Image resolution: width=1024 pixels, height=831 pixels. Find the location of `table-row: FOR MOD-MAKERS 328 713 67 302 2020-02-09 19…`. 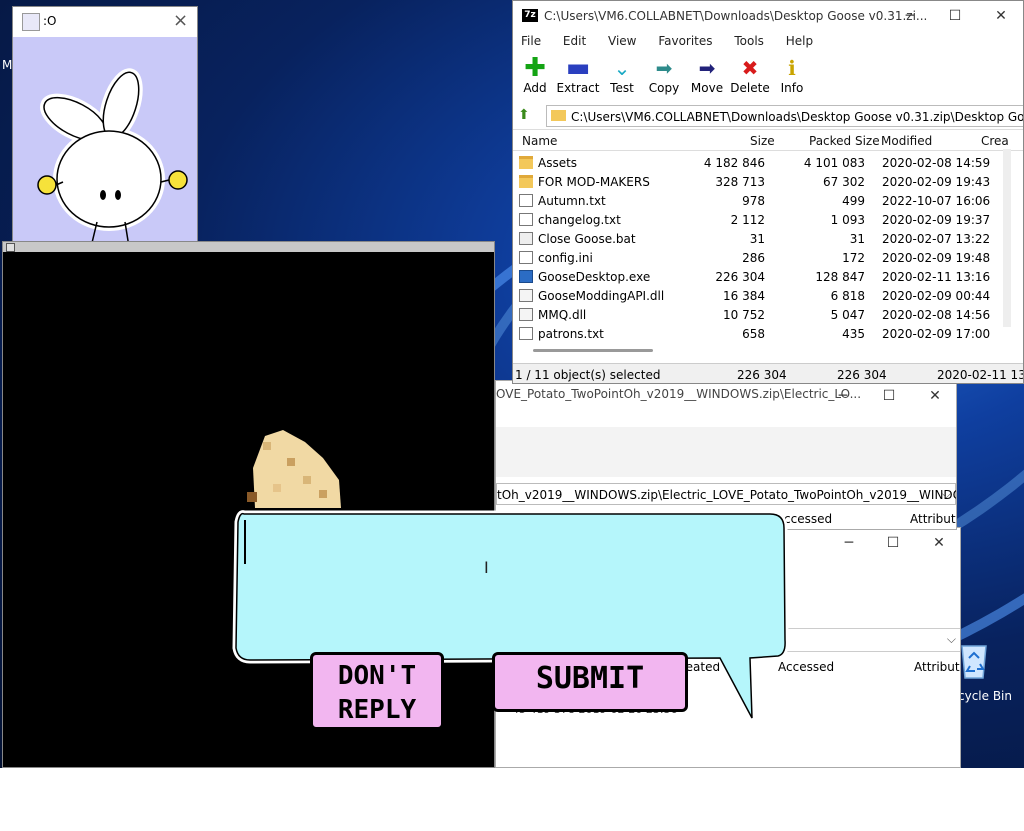

table-row: FOR MOD-MAKERS 328 713 67 302 2020-02-09 19… is located at coordinates (766, 182).